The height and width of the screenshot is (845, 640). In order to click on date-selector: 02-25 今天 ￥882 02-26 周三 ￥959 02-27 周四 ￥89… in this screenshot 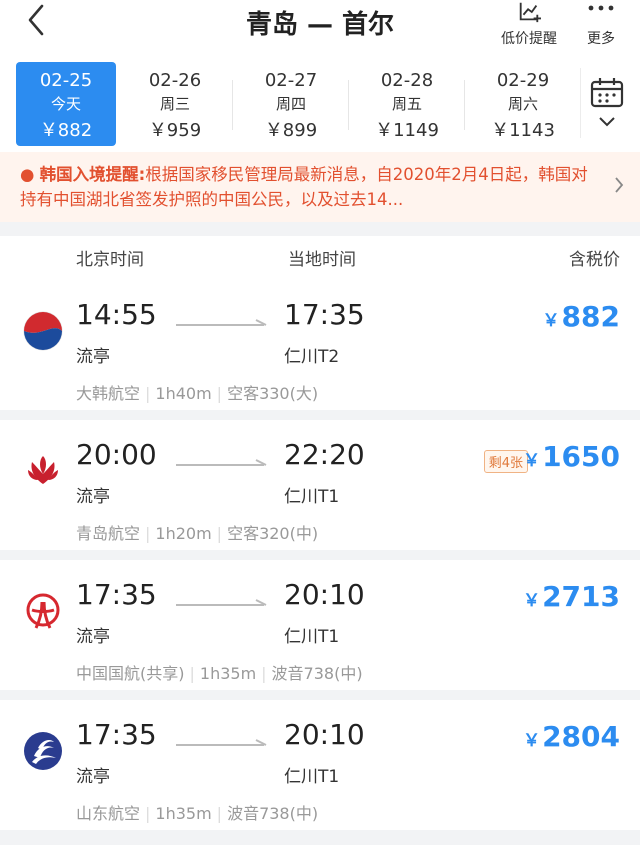, I will do `click(320, 103)`.